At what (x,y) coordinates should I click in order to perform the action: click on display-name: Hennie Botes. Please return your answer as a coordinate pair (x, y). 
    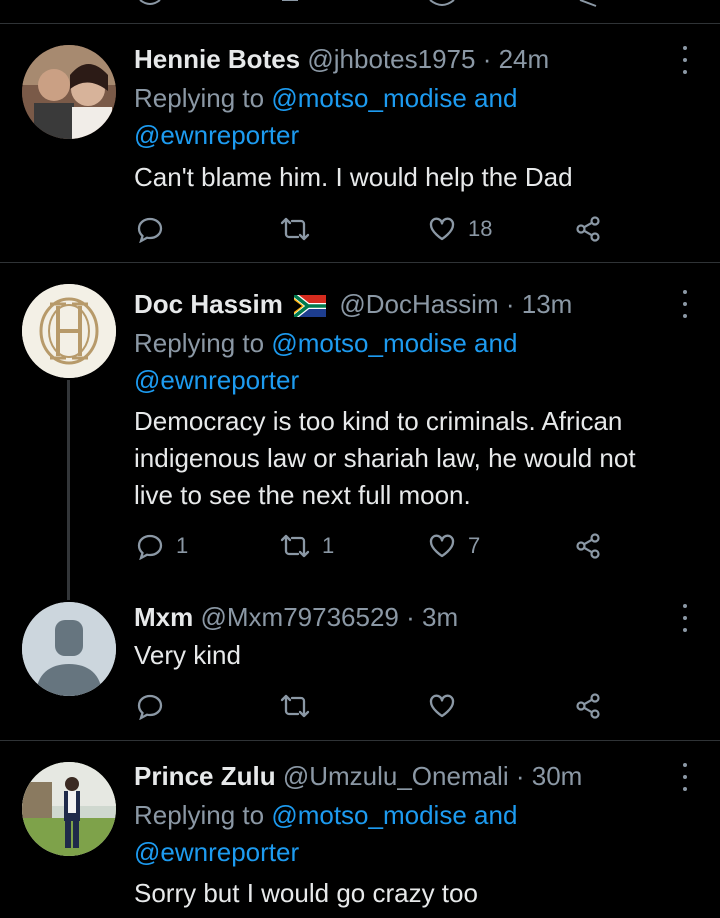
    Looking at the image, I should click on (217, 59).